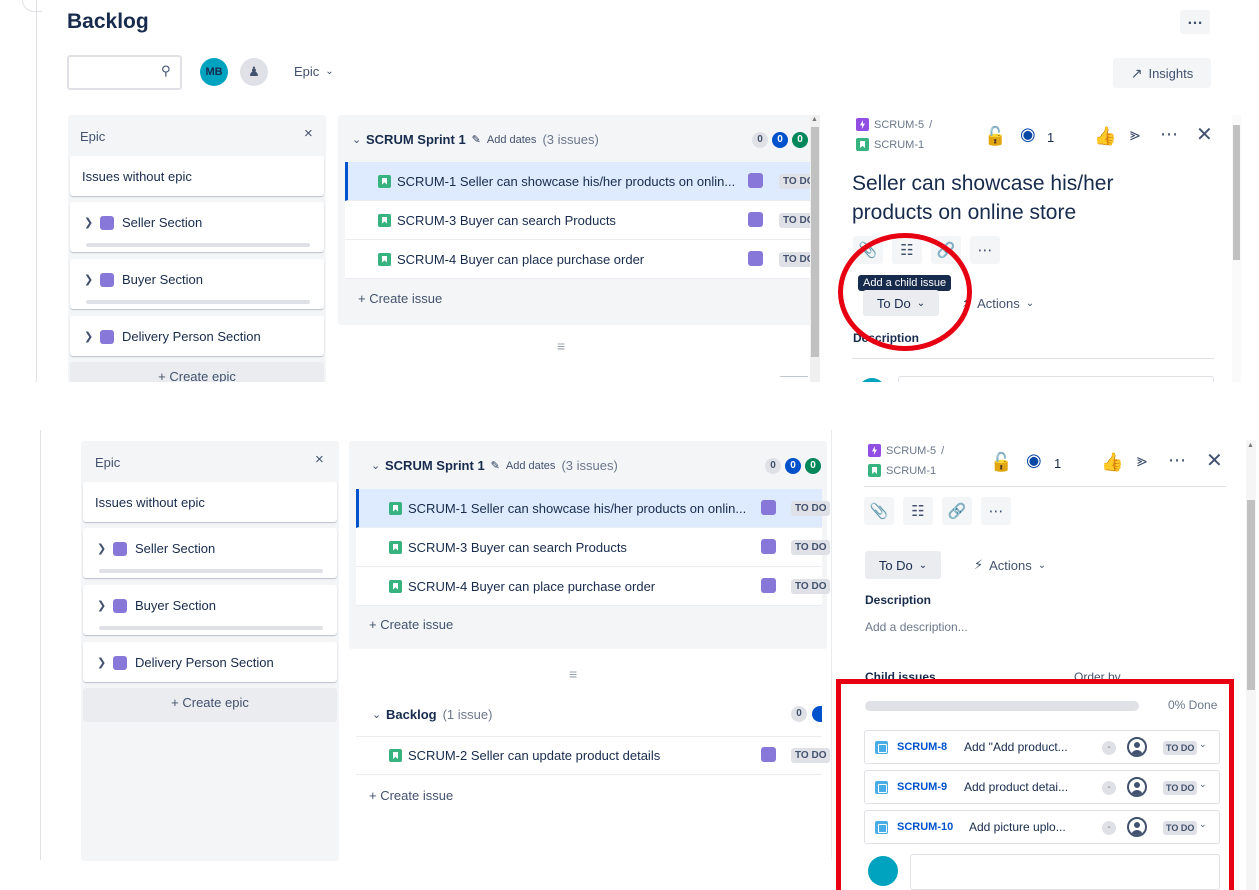 The height and width of the screenshot is (890, 1259). I want to click on issue-title-line2: products on online store, so click(964, 213).